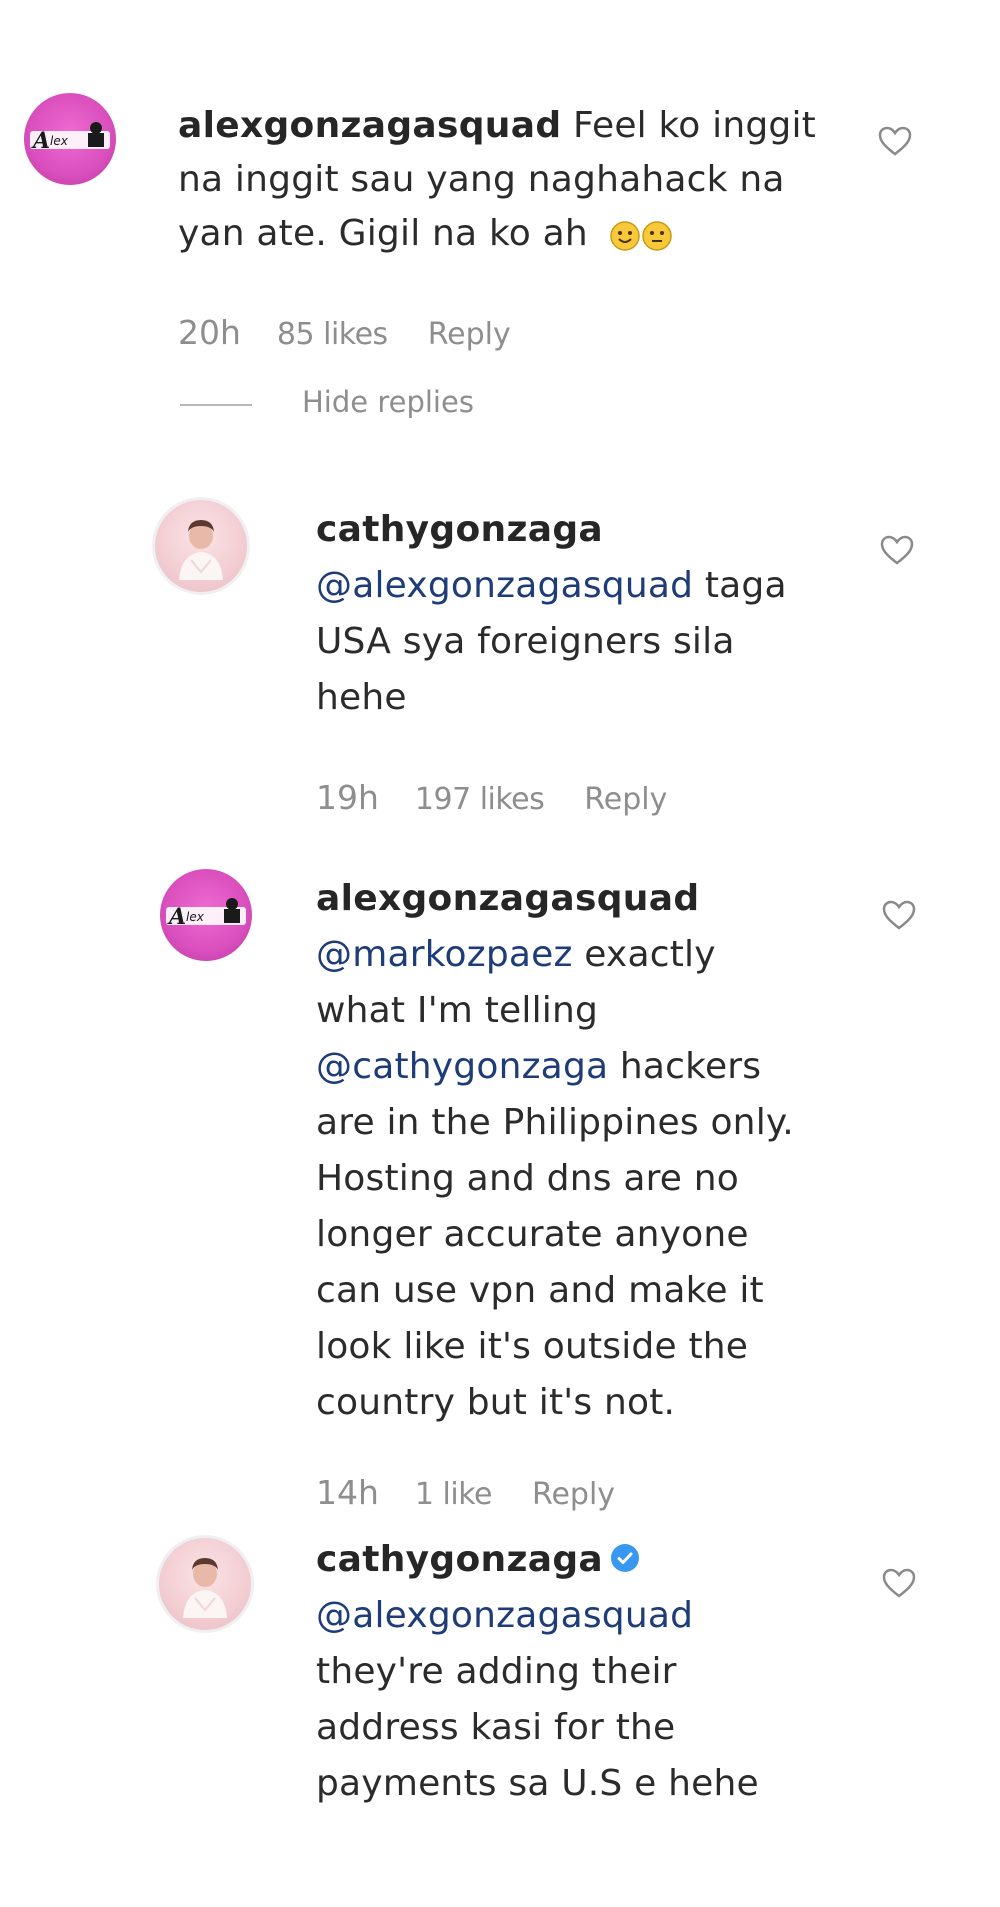 This screenshot has height=1907, width=1000. I want to click on comment-text: hehe, so click(361, 697).